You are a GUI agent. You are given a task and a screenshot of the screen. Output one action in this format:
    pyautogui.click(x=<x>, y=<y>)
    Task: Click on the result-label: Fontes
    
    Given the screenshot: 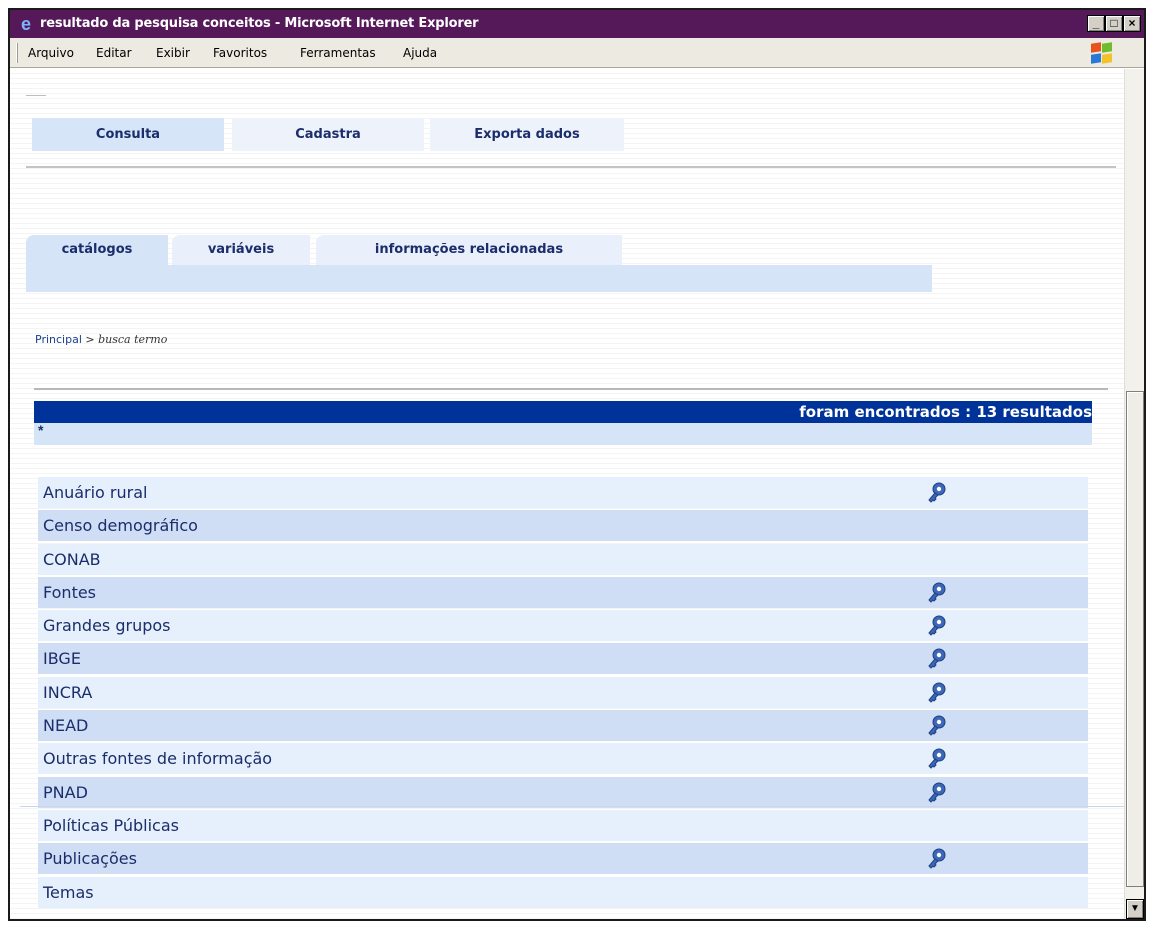 What is the action you would take?
    pyautogui.click(x=69, y=592)
    